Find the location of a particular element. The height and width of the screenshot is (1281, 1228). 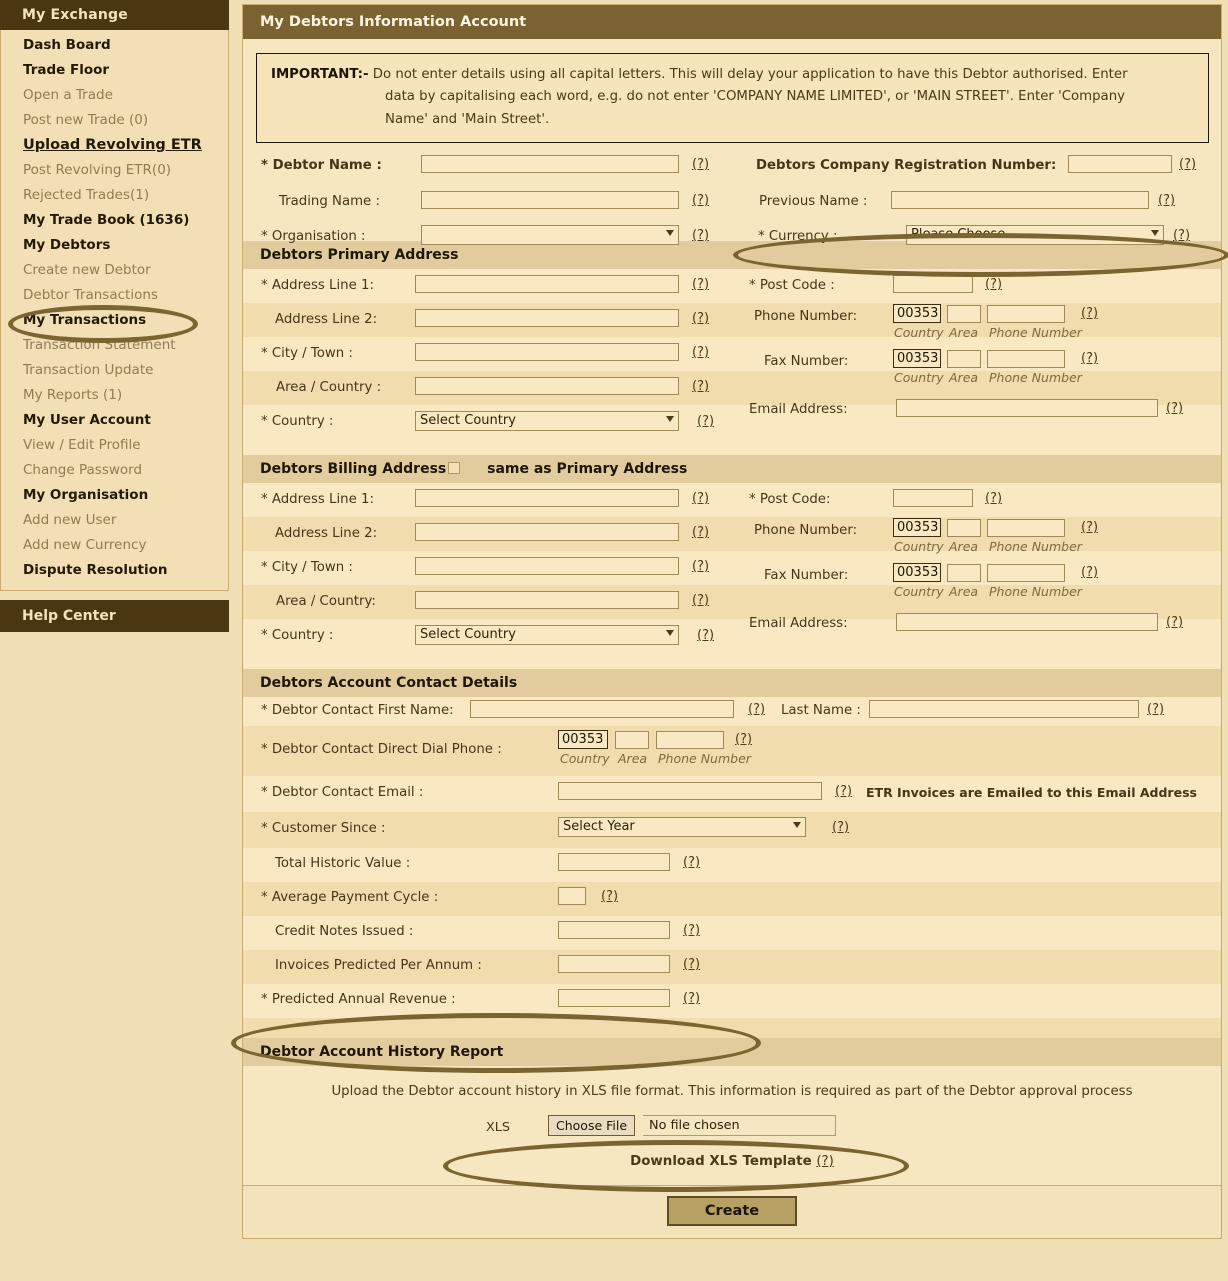

billing-fax-area-input is located at coordinates (964, 573).